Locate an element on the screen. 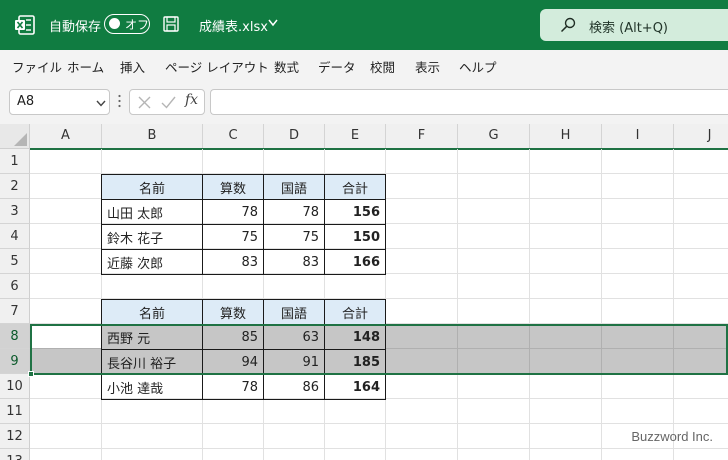  column-header-a: A is located at coordinates (66, 136).